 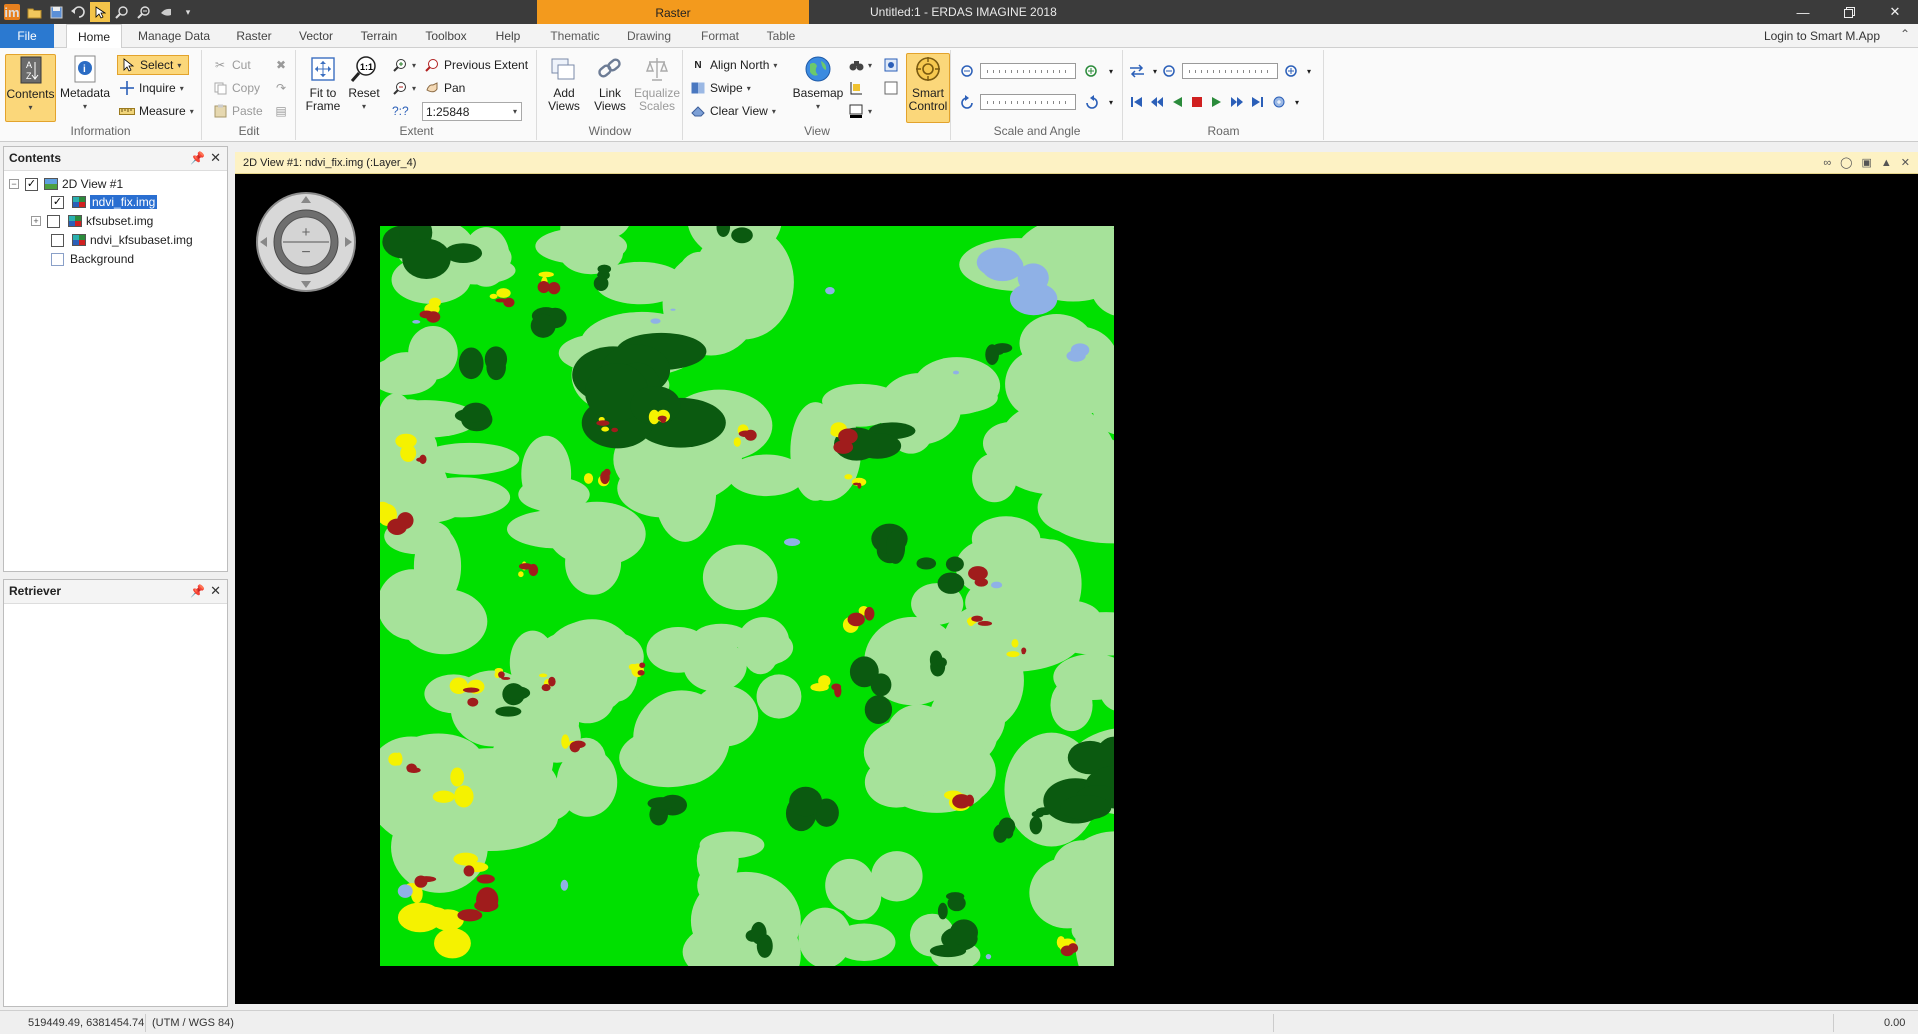 I want to click on zoom-slider-icon, so click(x=967, y=71).